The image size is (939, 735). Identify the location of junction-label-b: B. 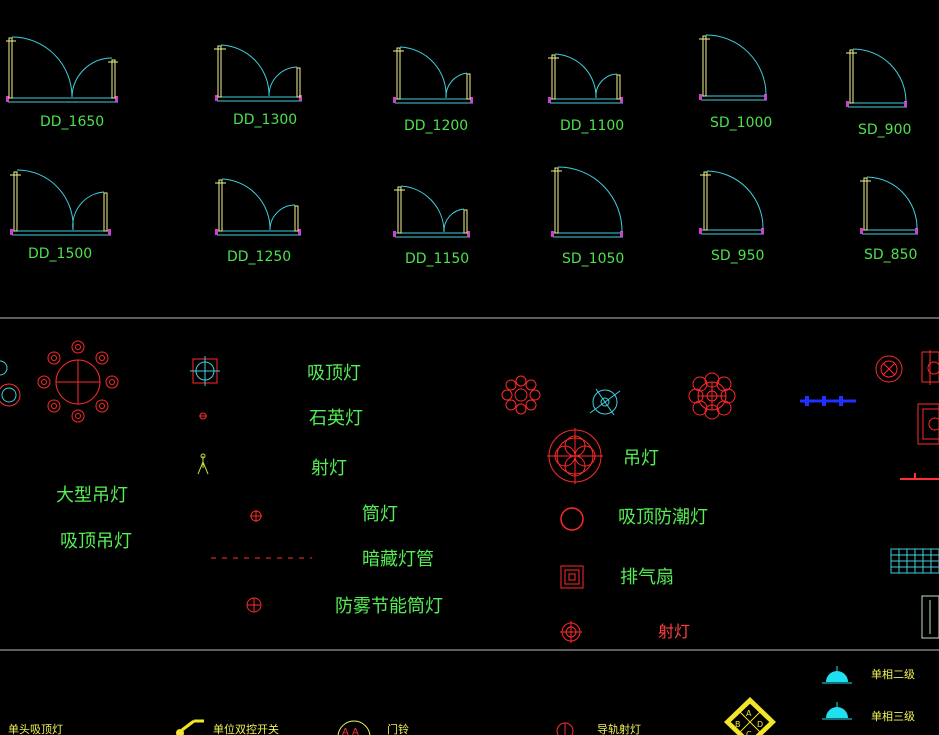
(738, 724).